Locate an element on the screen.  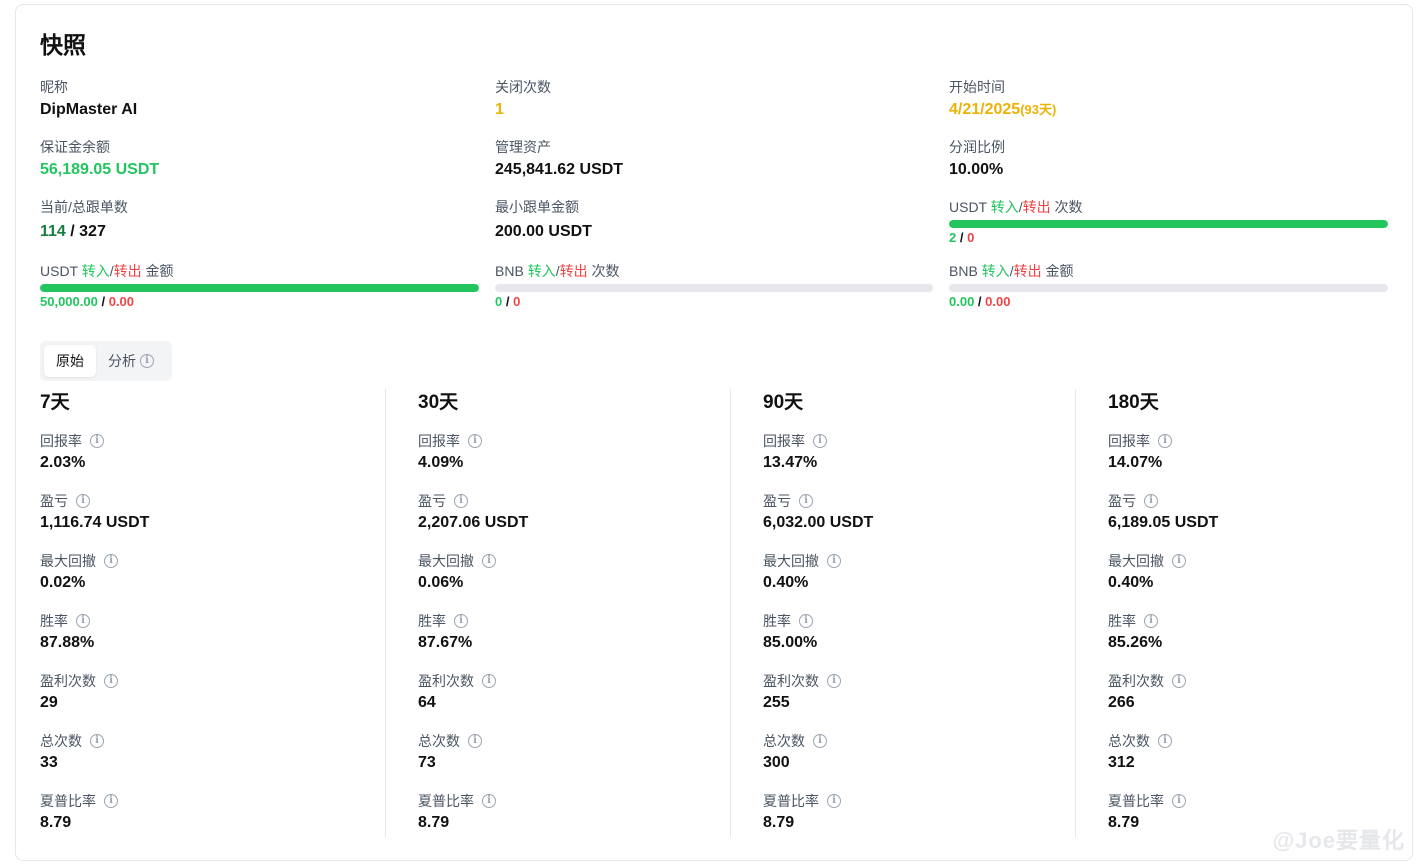
metric-win-count: 盈利次数 i 64 is located at coordinates (473, 686).